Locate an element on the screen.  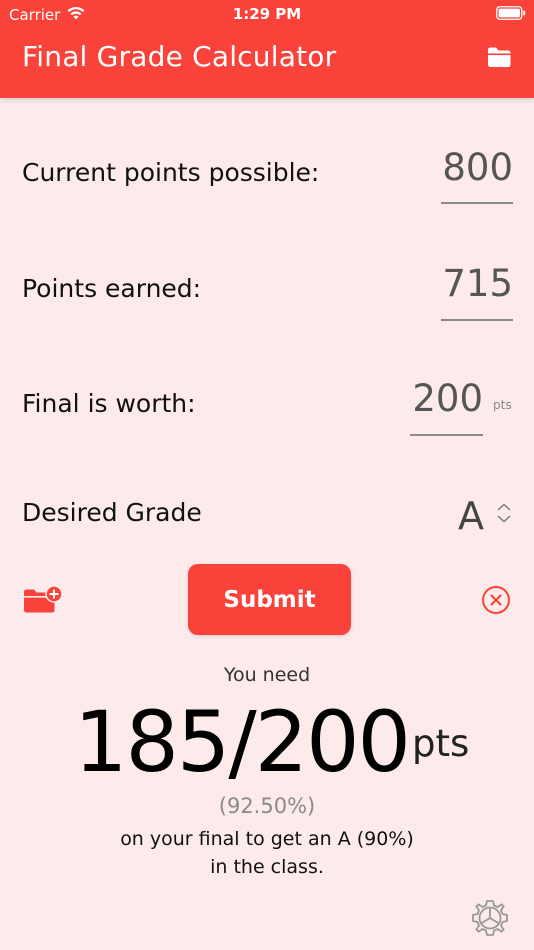
battery-icon is located at coordinates (511, 15).